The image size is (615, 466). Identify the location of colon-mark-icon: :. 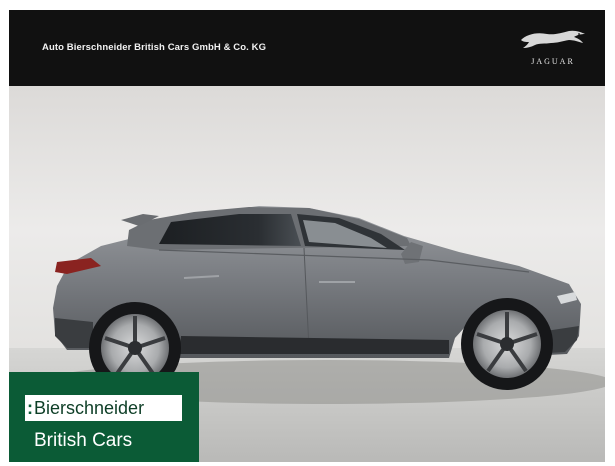
(30, 408).